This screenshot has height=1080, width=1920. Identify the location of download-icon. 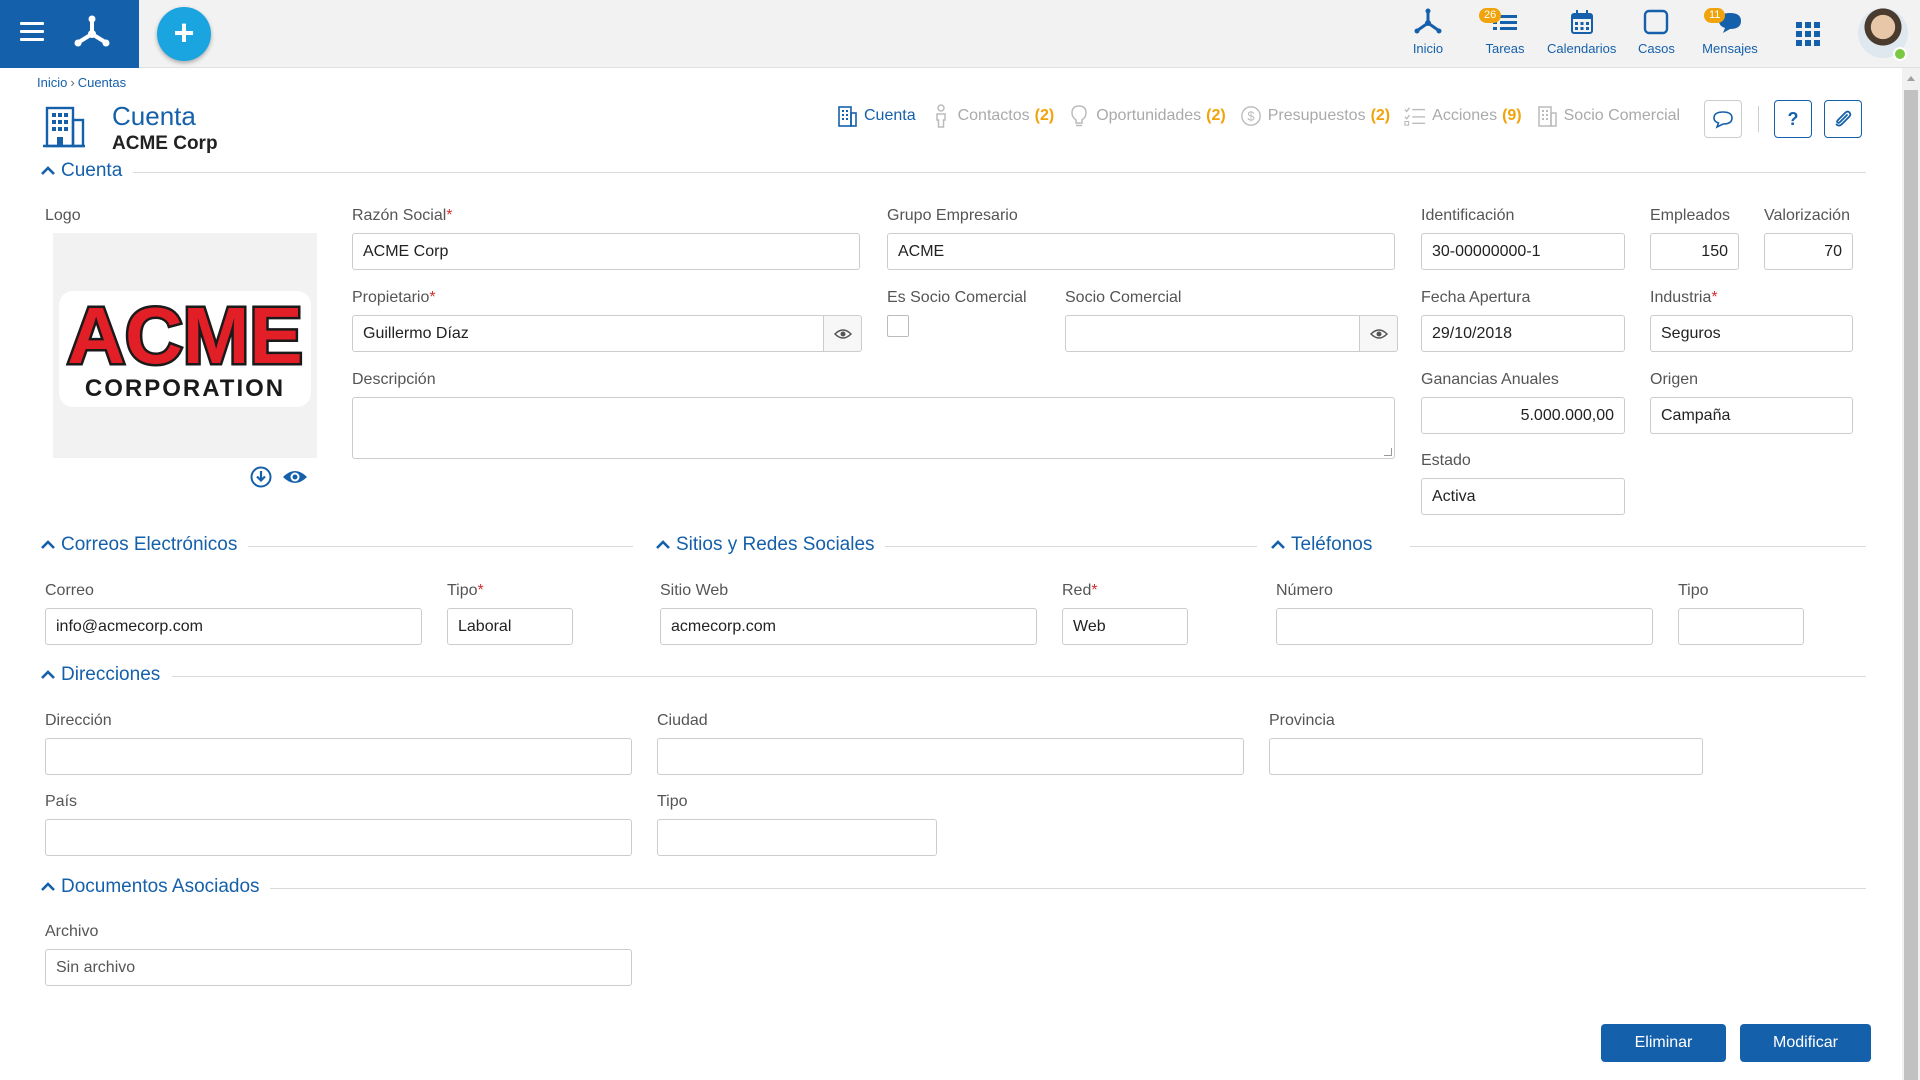
(261, 477).